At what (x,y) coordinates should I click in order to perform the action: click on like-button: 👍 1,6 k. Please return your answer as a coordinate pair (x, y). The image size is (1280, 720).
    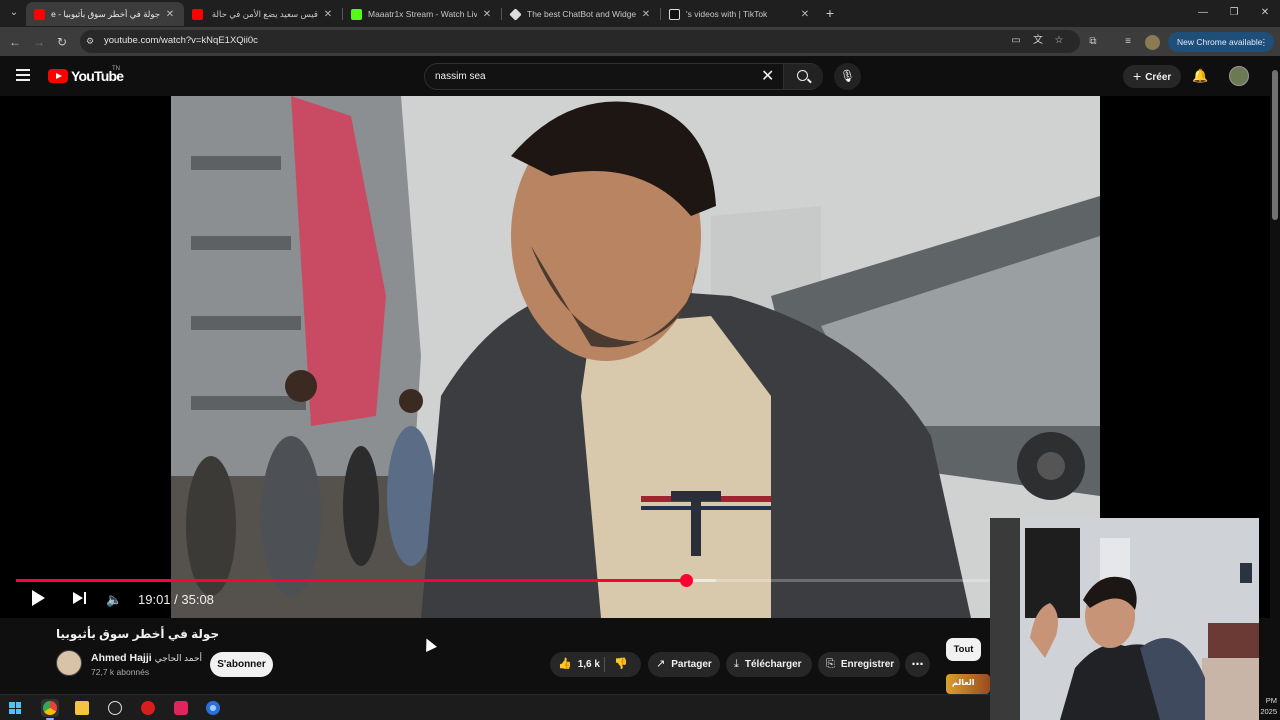
    Looking at the image, I should click on (577, 664).